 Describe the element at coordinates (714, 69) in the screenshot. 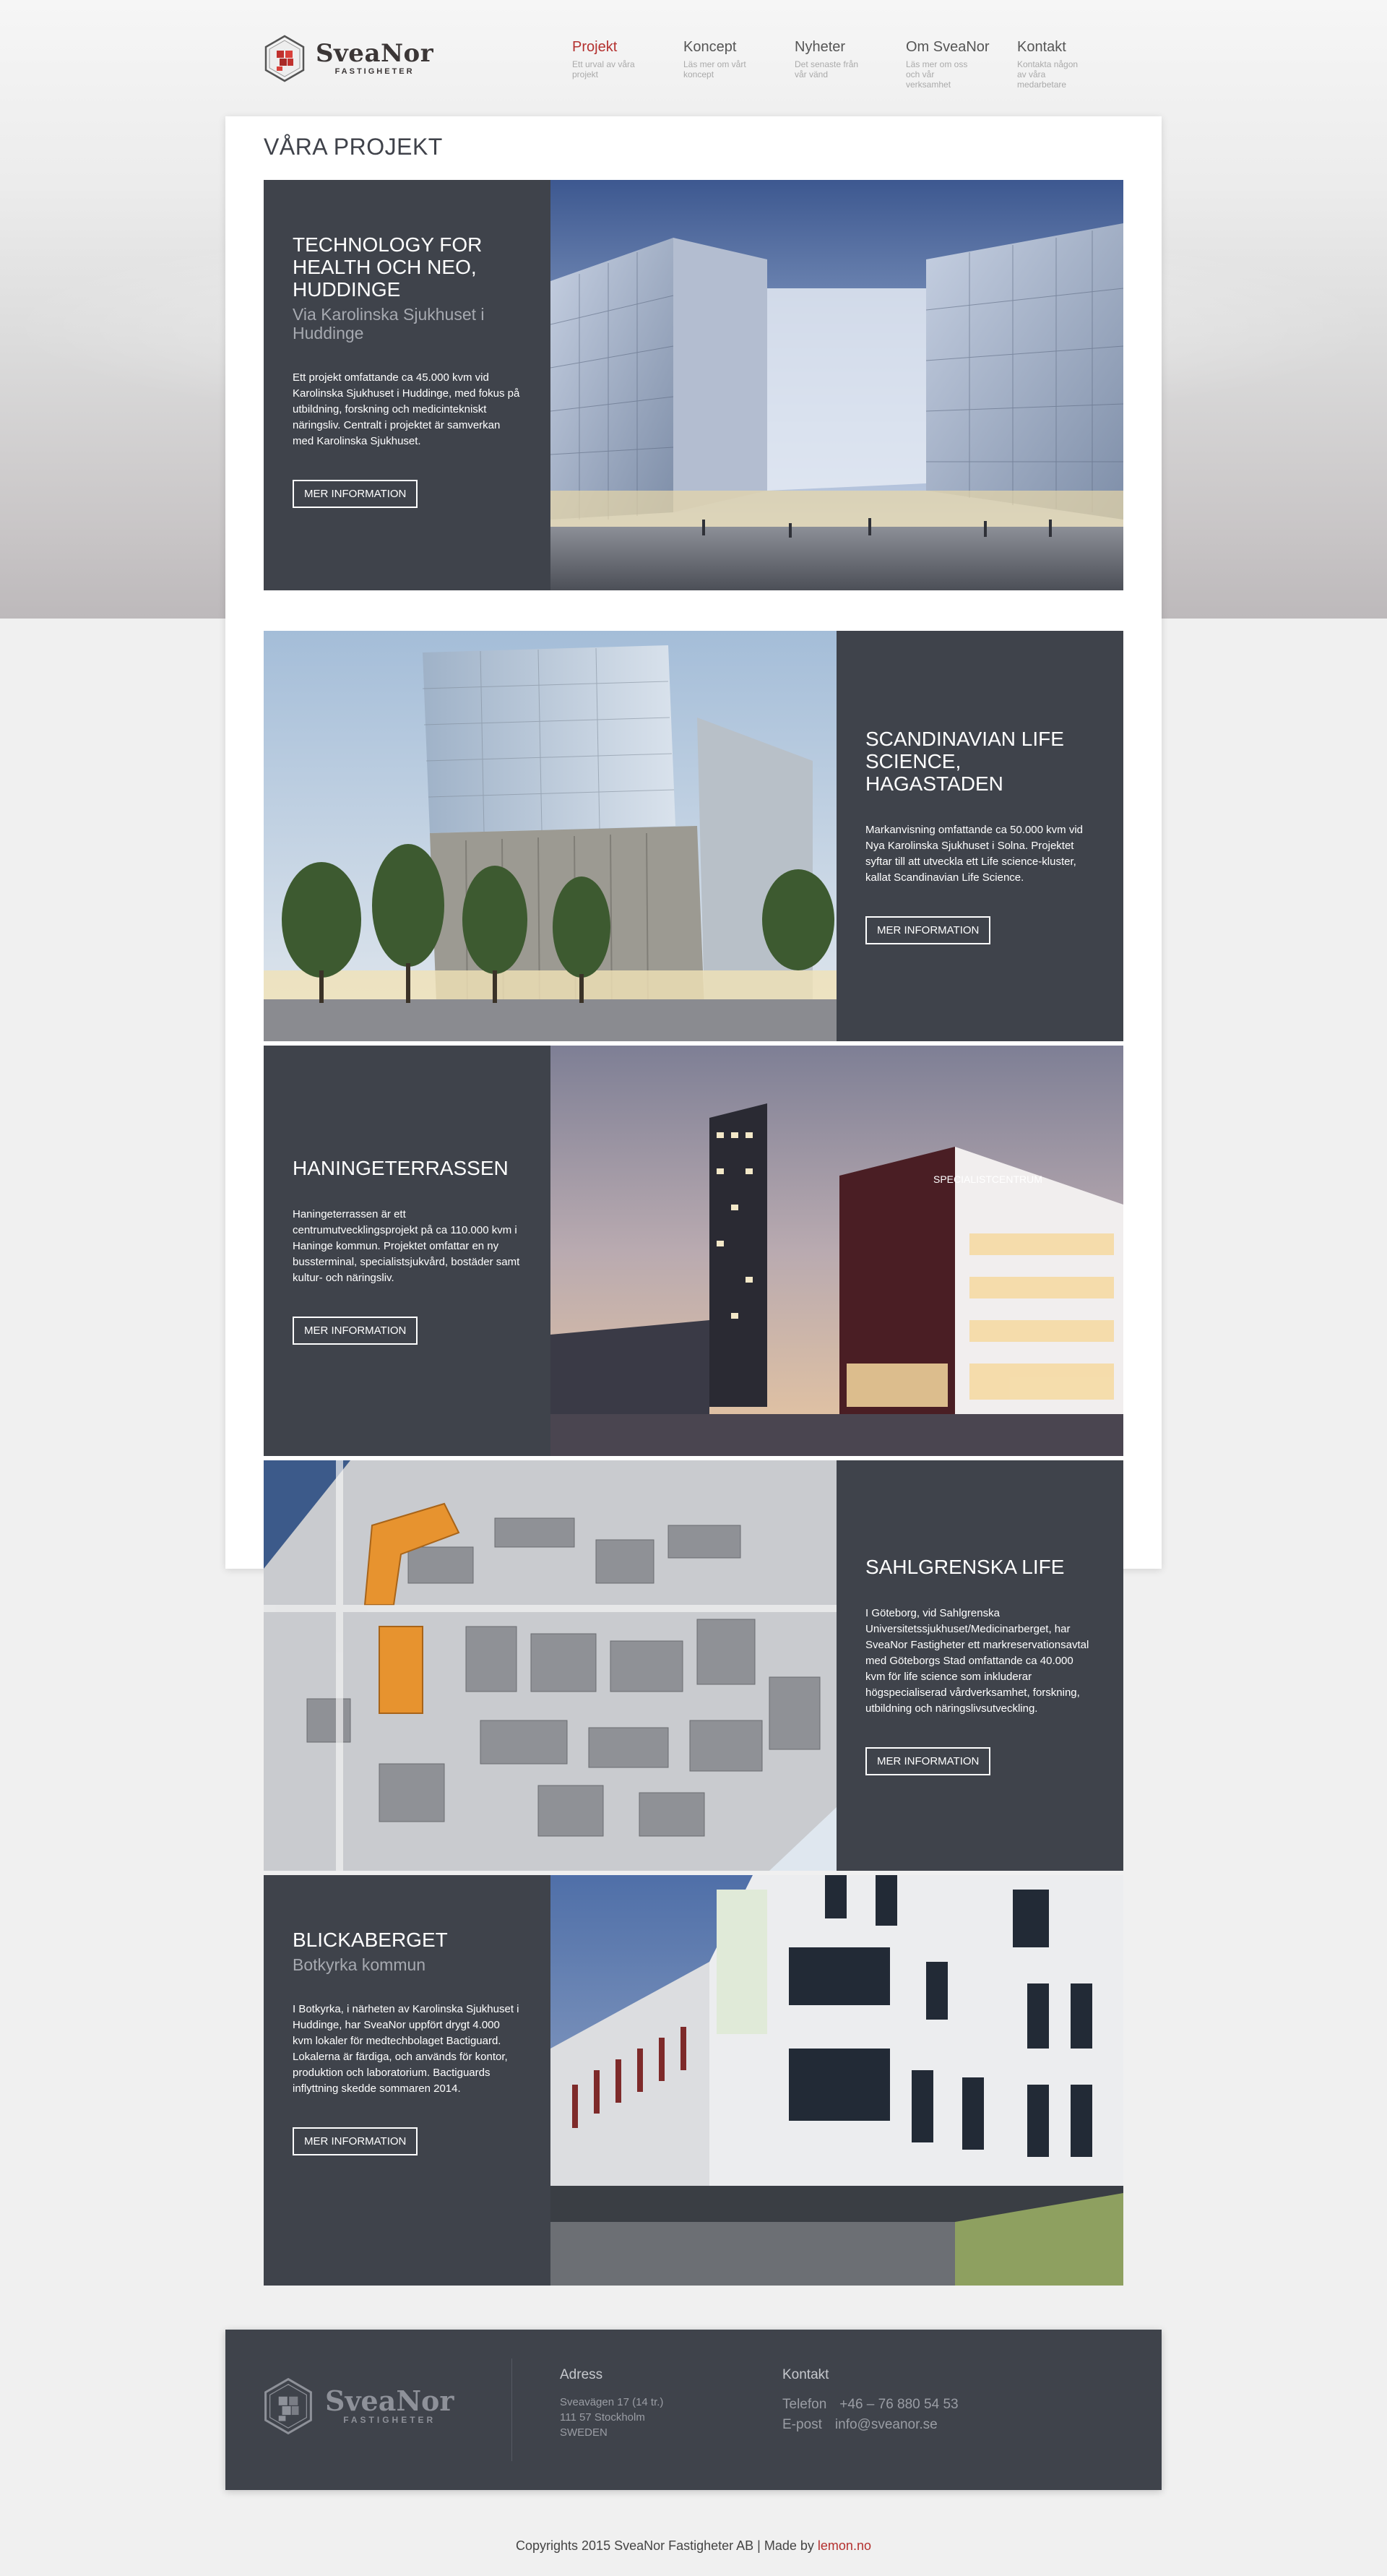

I see `nav-description: Läs mer om vårt koncept` at that location.